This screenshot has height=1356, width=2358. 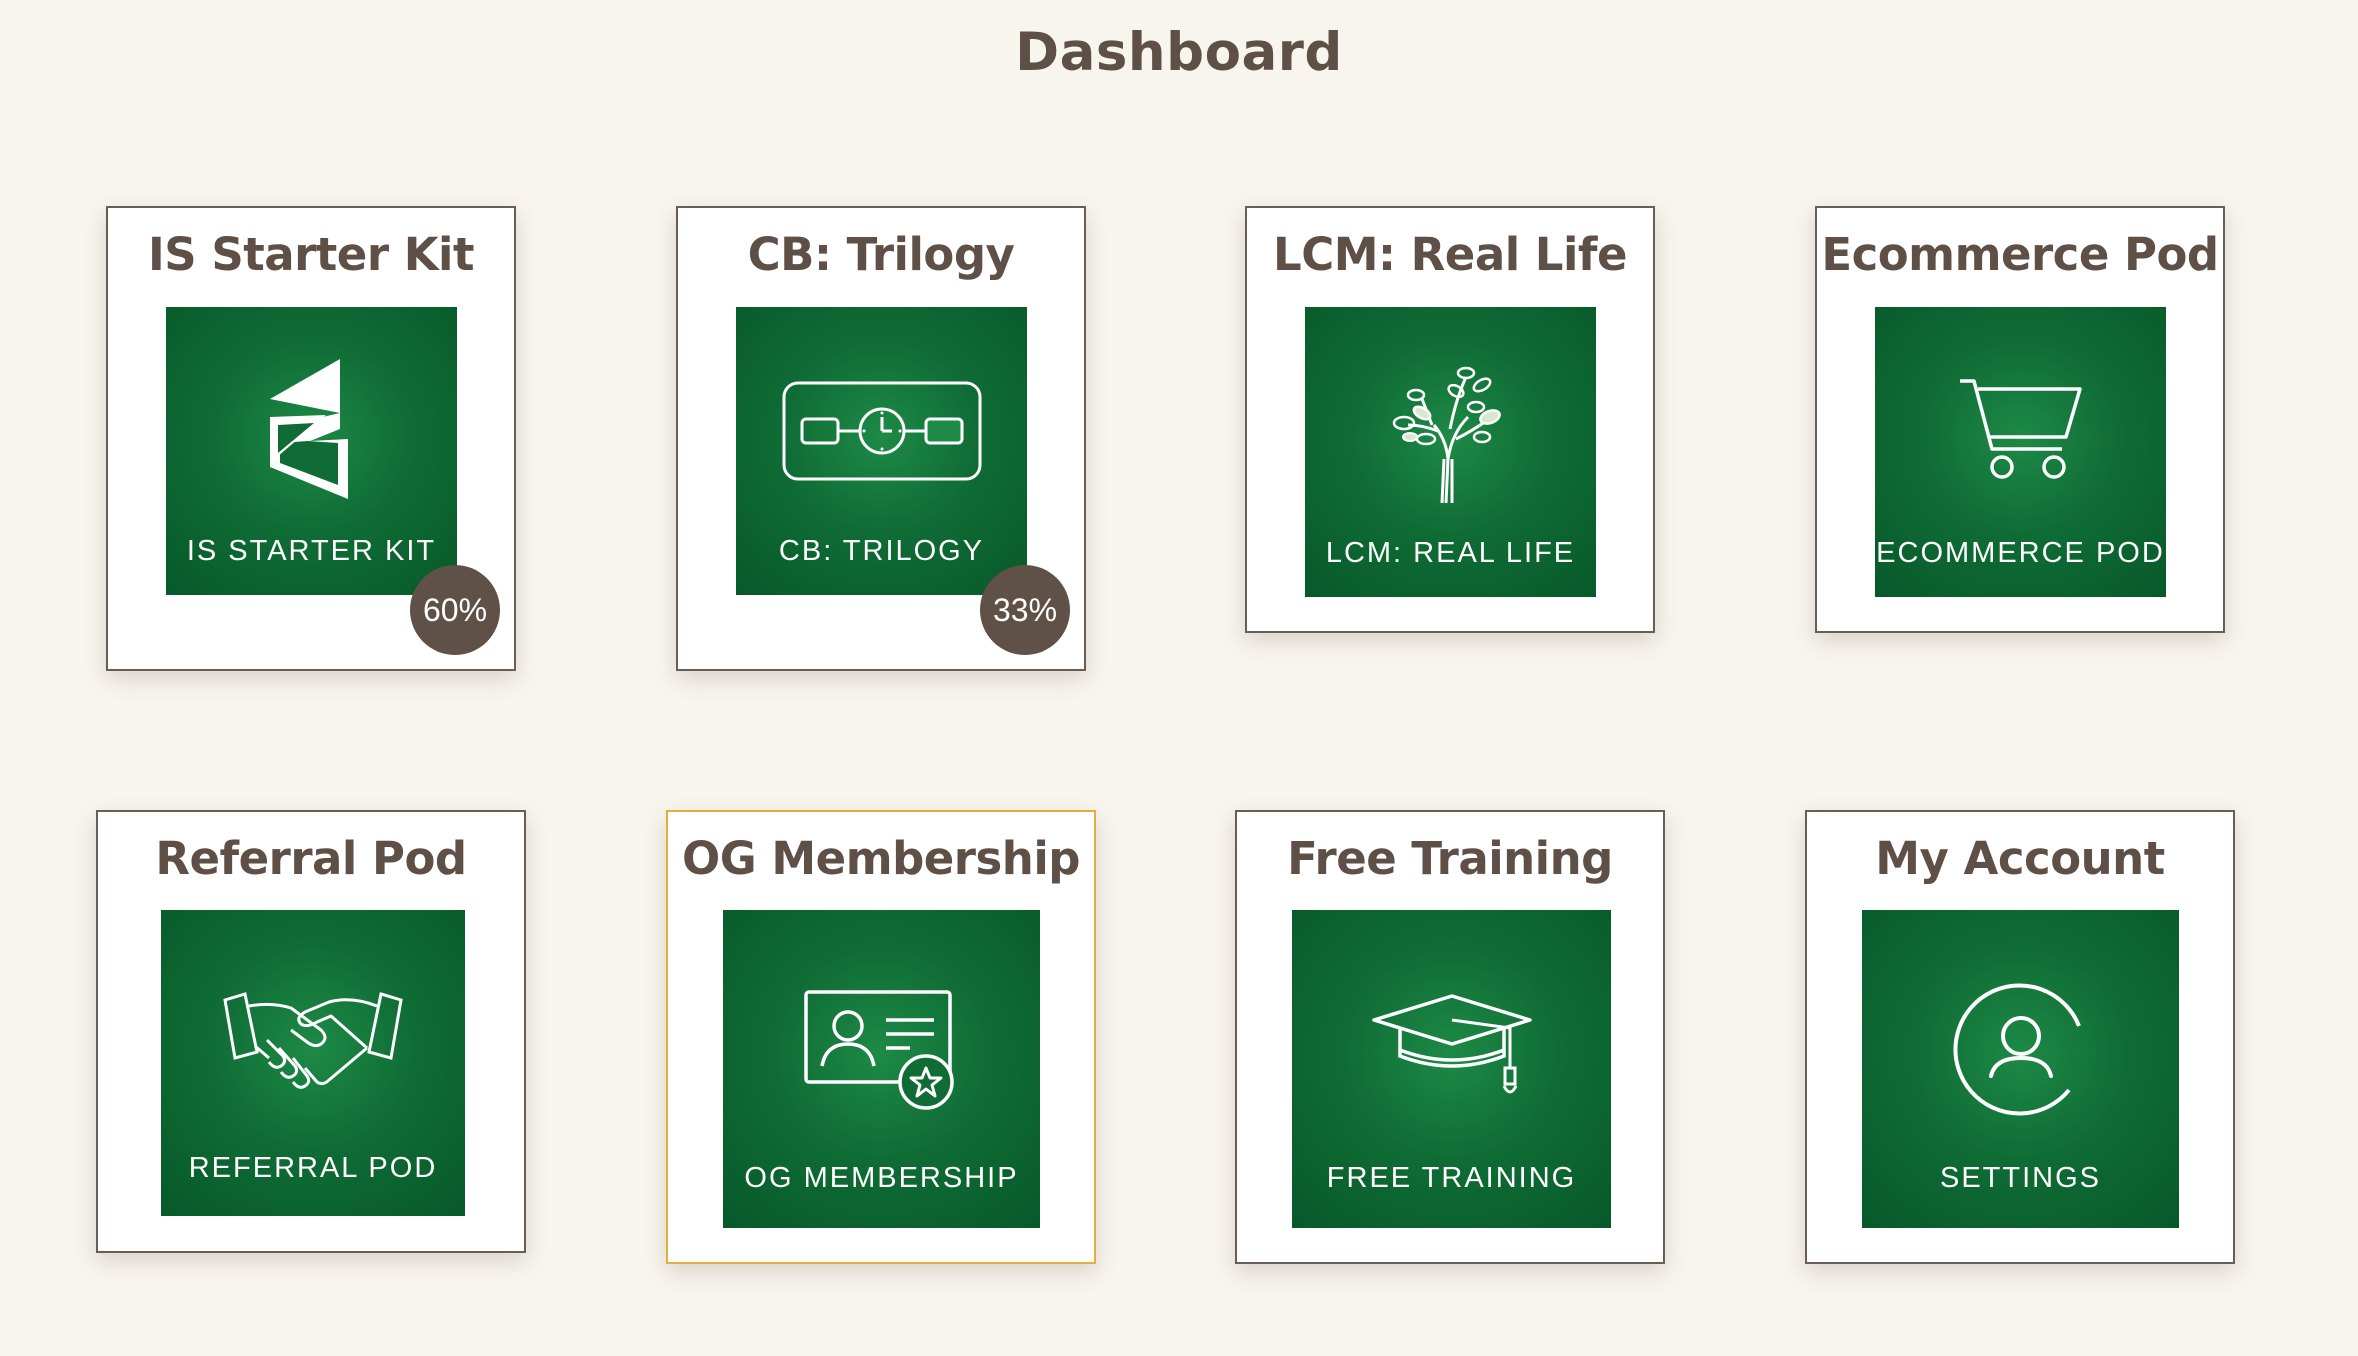 I want to click on card-referral-pod: Referral Pod REFERRAL POD, so click(x=311, y=1031).